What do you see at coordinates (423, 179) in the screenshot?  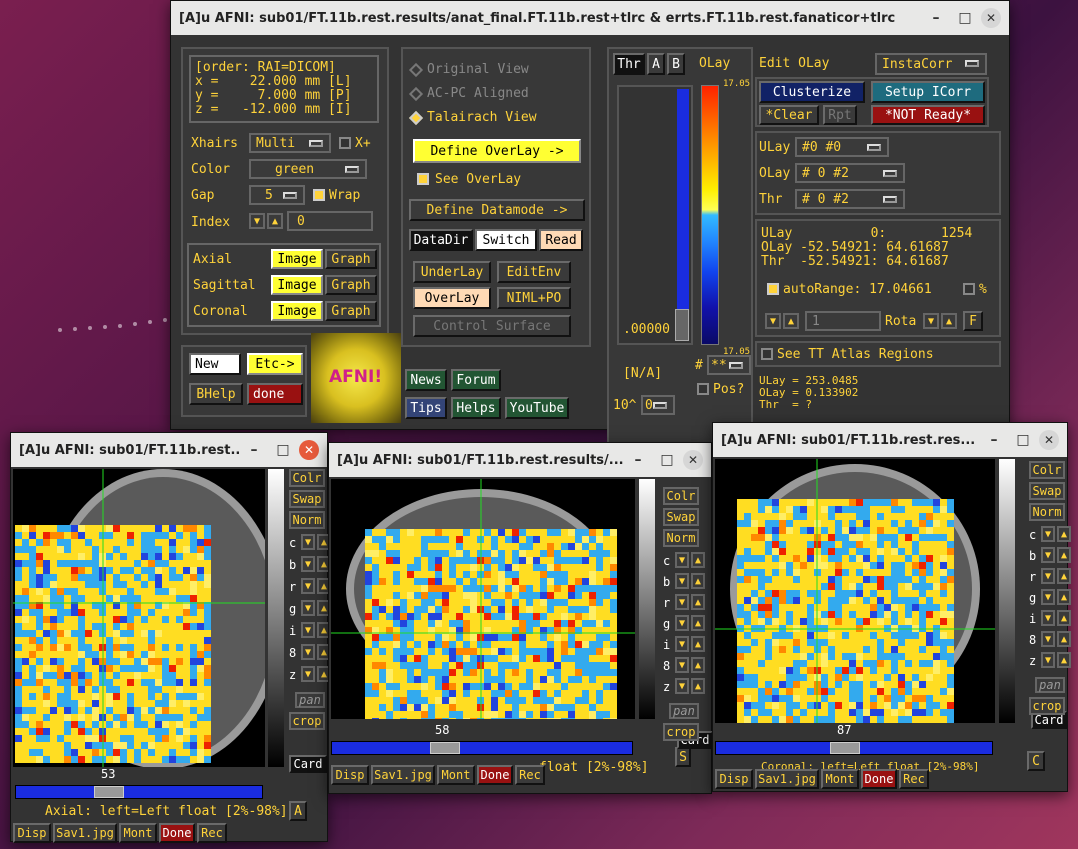 I see `see-overlay-checkbox` at bounding box center [423, 179].